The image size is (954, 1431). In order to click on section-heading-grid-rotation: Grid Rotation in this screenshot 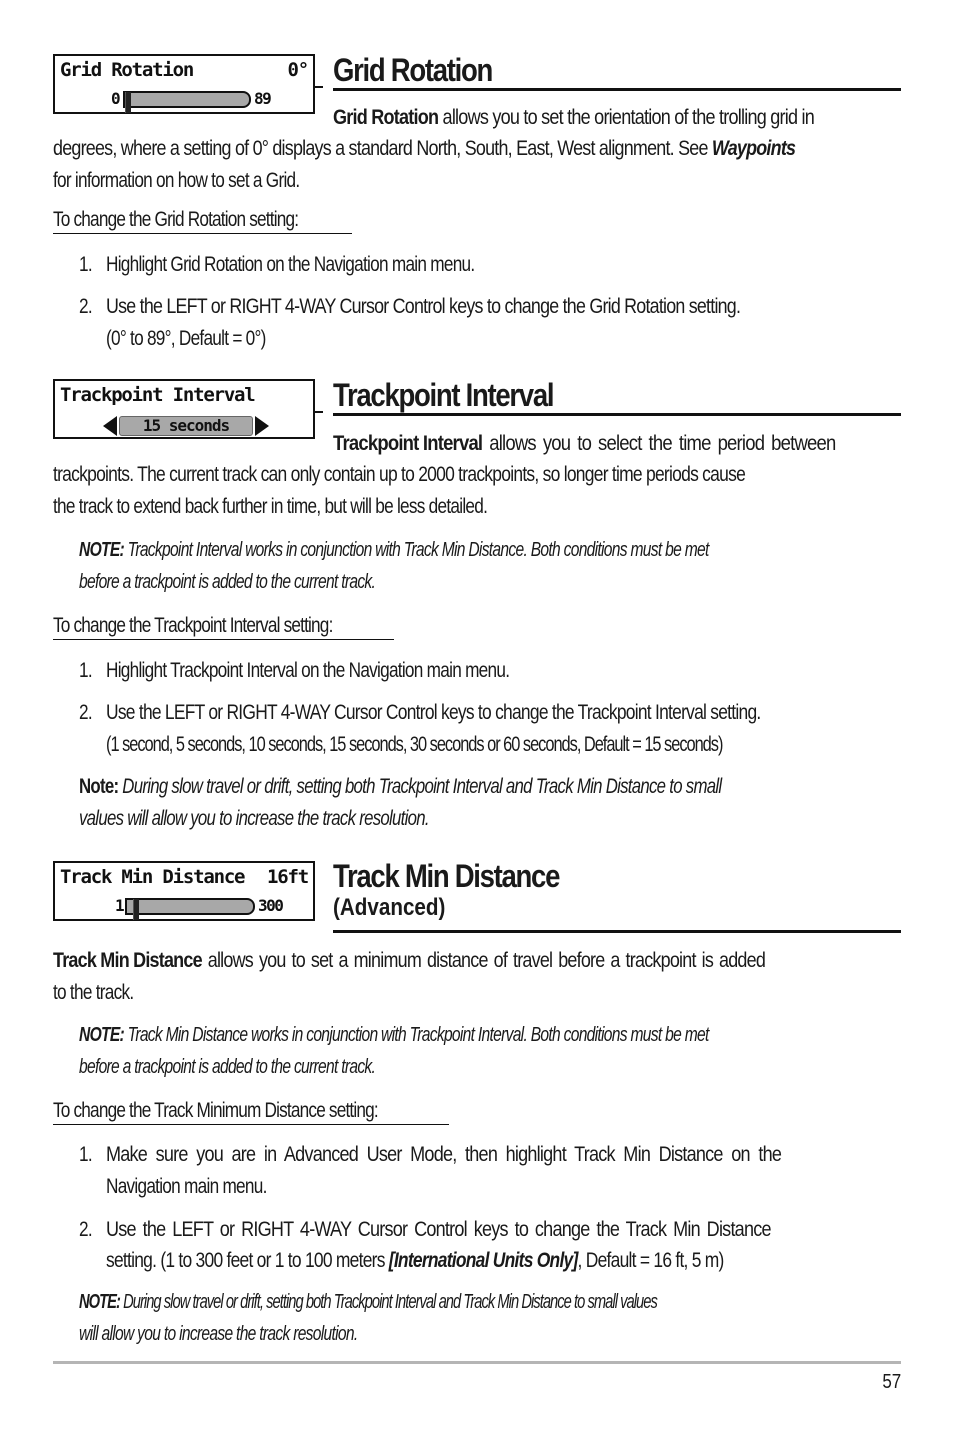, I will do `click(617, 71)`.